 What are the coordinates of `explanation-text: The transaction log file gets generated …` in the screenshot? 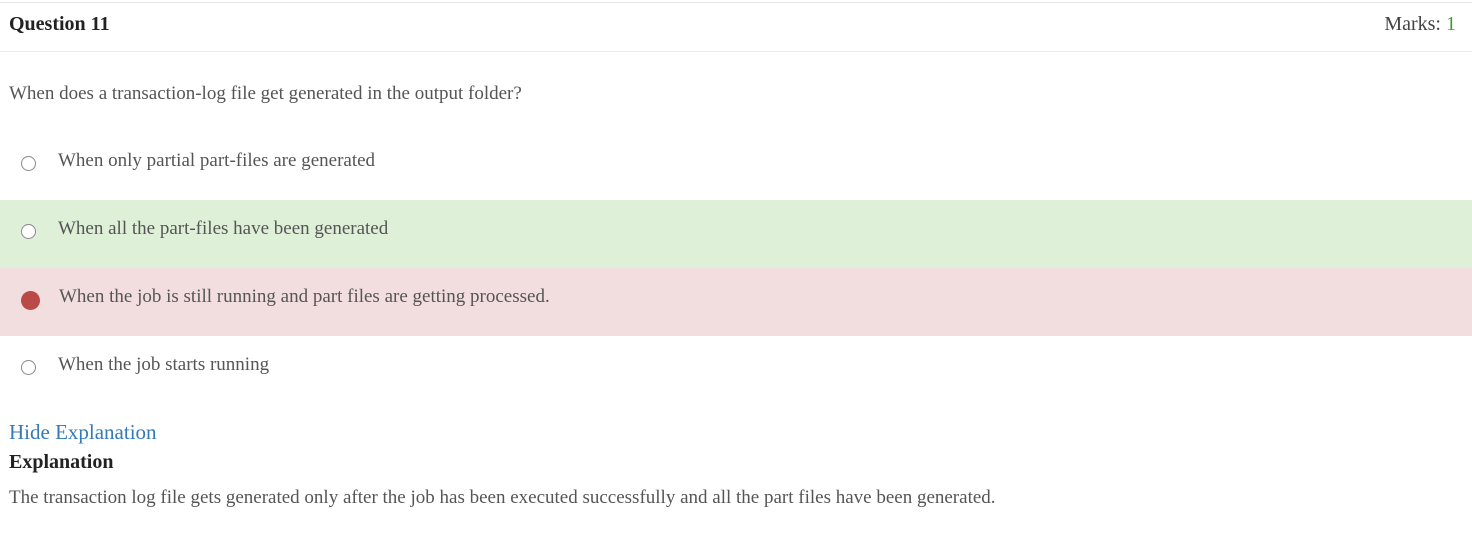 It's located at (502, 497).